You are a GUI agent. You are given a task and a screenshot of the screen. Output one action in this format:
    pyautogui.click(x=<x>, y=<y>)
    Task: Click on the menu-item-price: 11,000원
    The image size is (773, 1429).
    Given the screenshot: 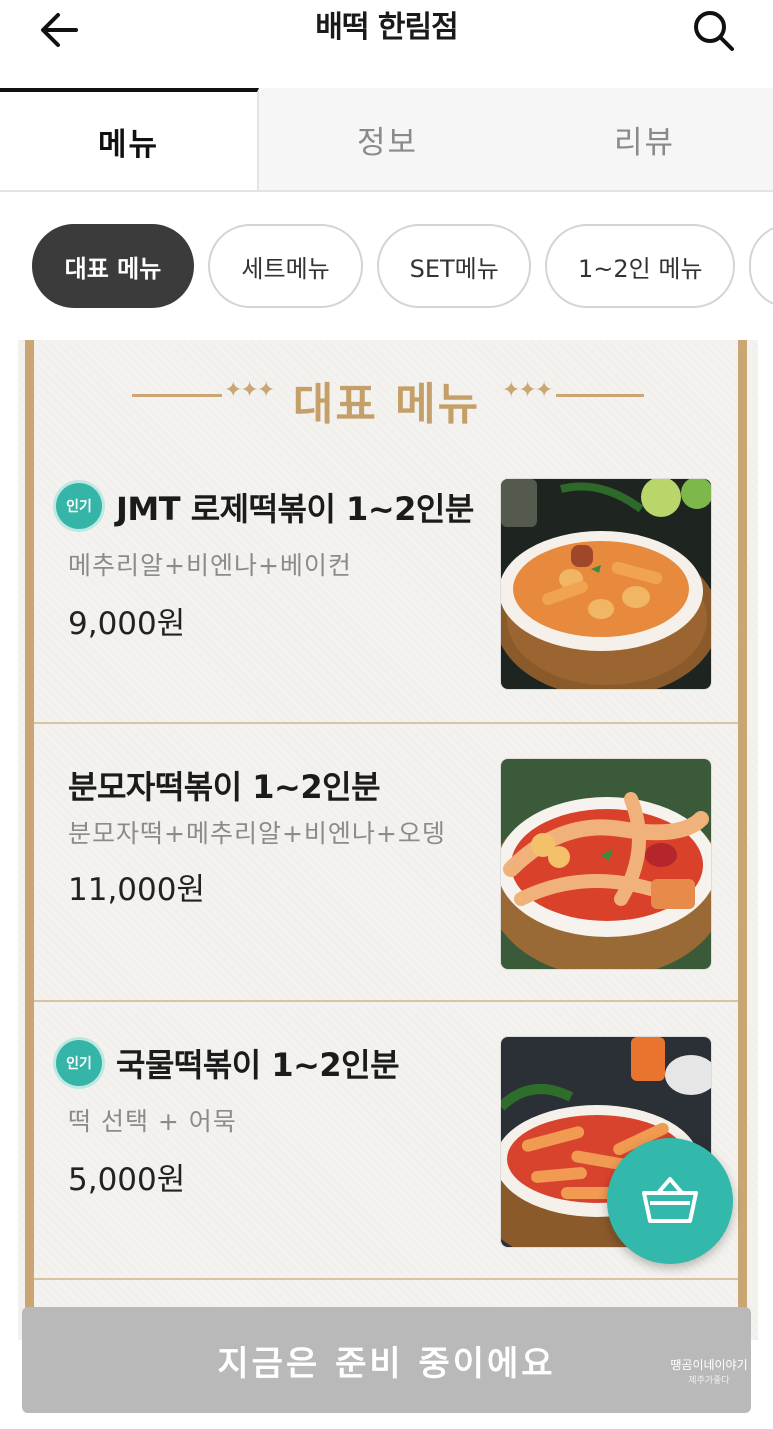 What is the action you would take?
    pyautogui.click(x=136, y=890)
    